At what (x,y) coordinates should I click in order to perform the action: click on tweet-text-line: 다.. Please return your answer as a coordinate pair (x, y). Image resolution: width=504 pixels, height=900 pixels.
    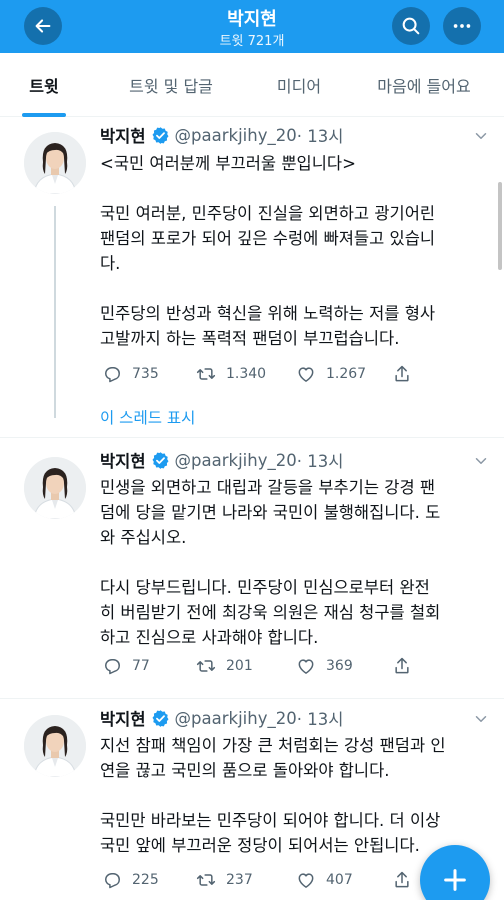
    Looking at the image, I should click on (110, 263).